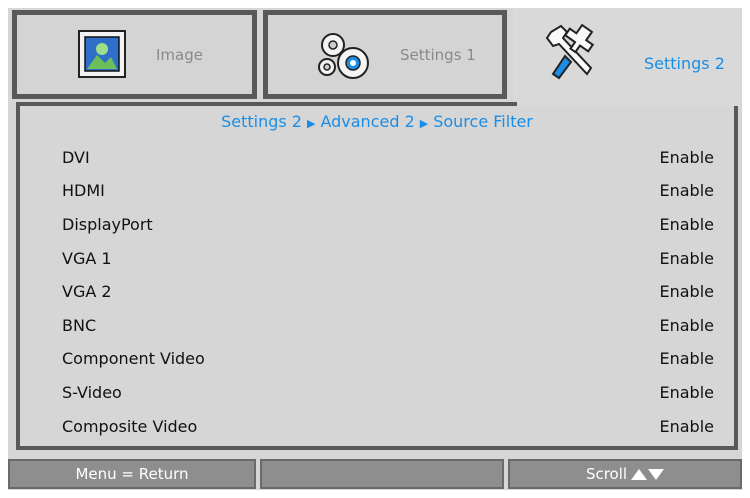 This screenshot has height=498, width=750. I want to click on list-item: VGA 2 Enable, so click(388, 291).